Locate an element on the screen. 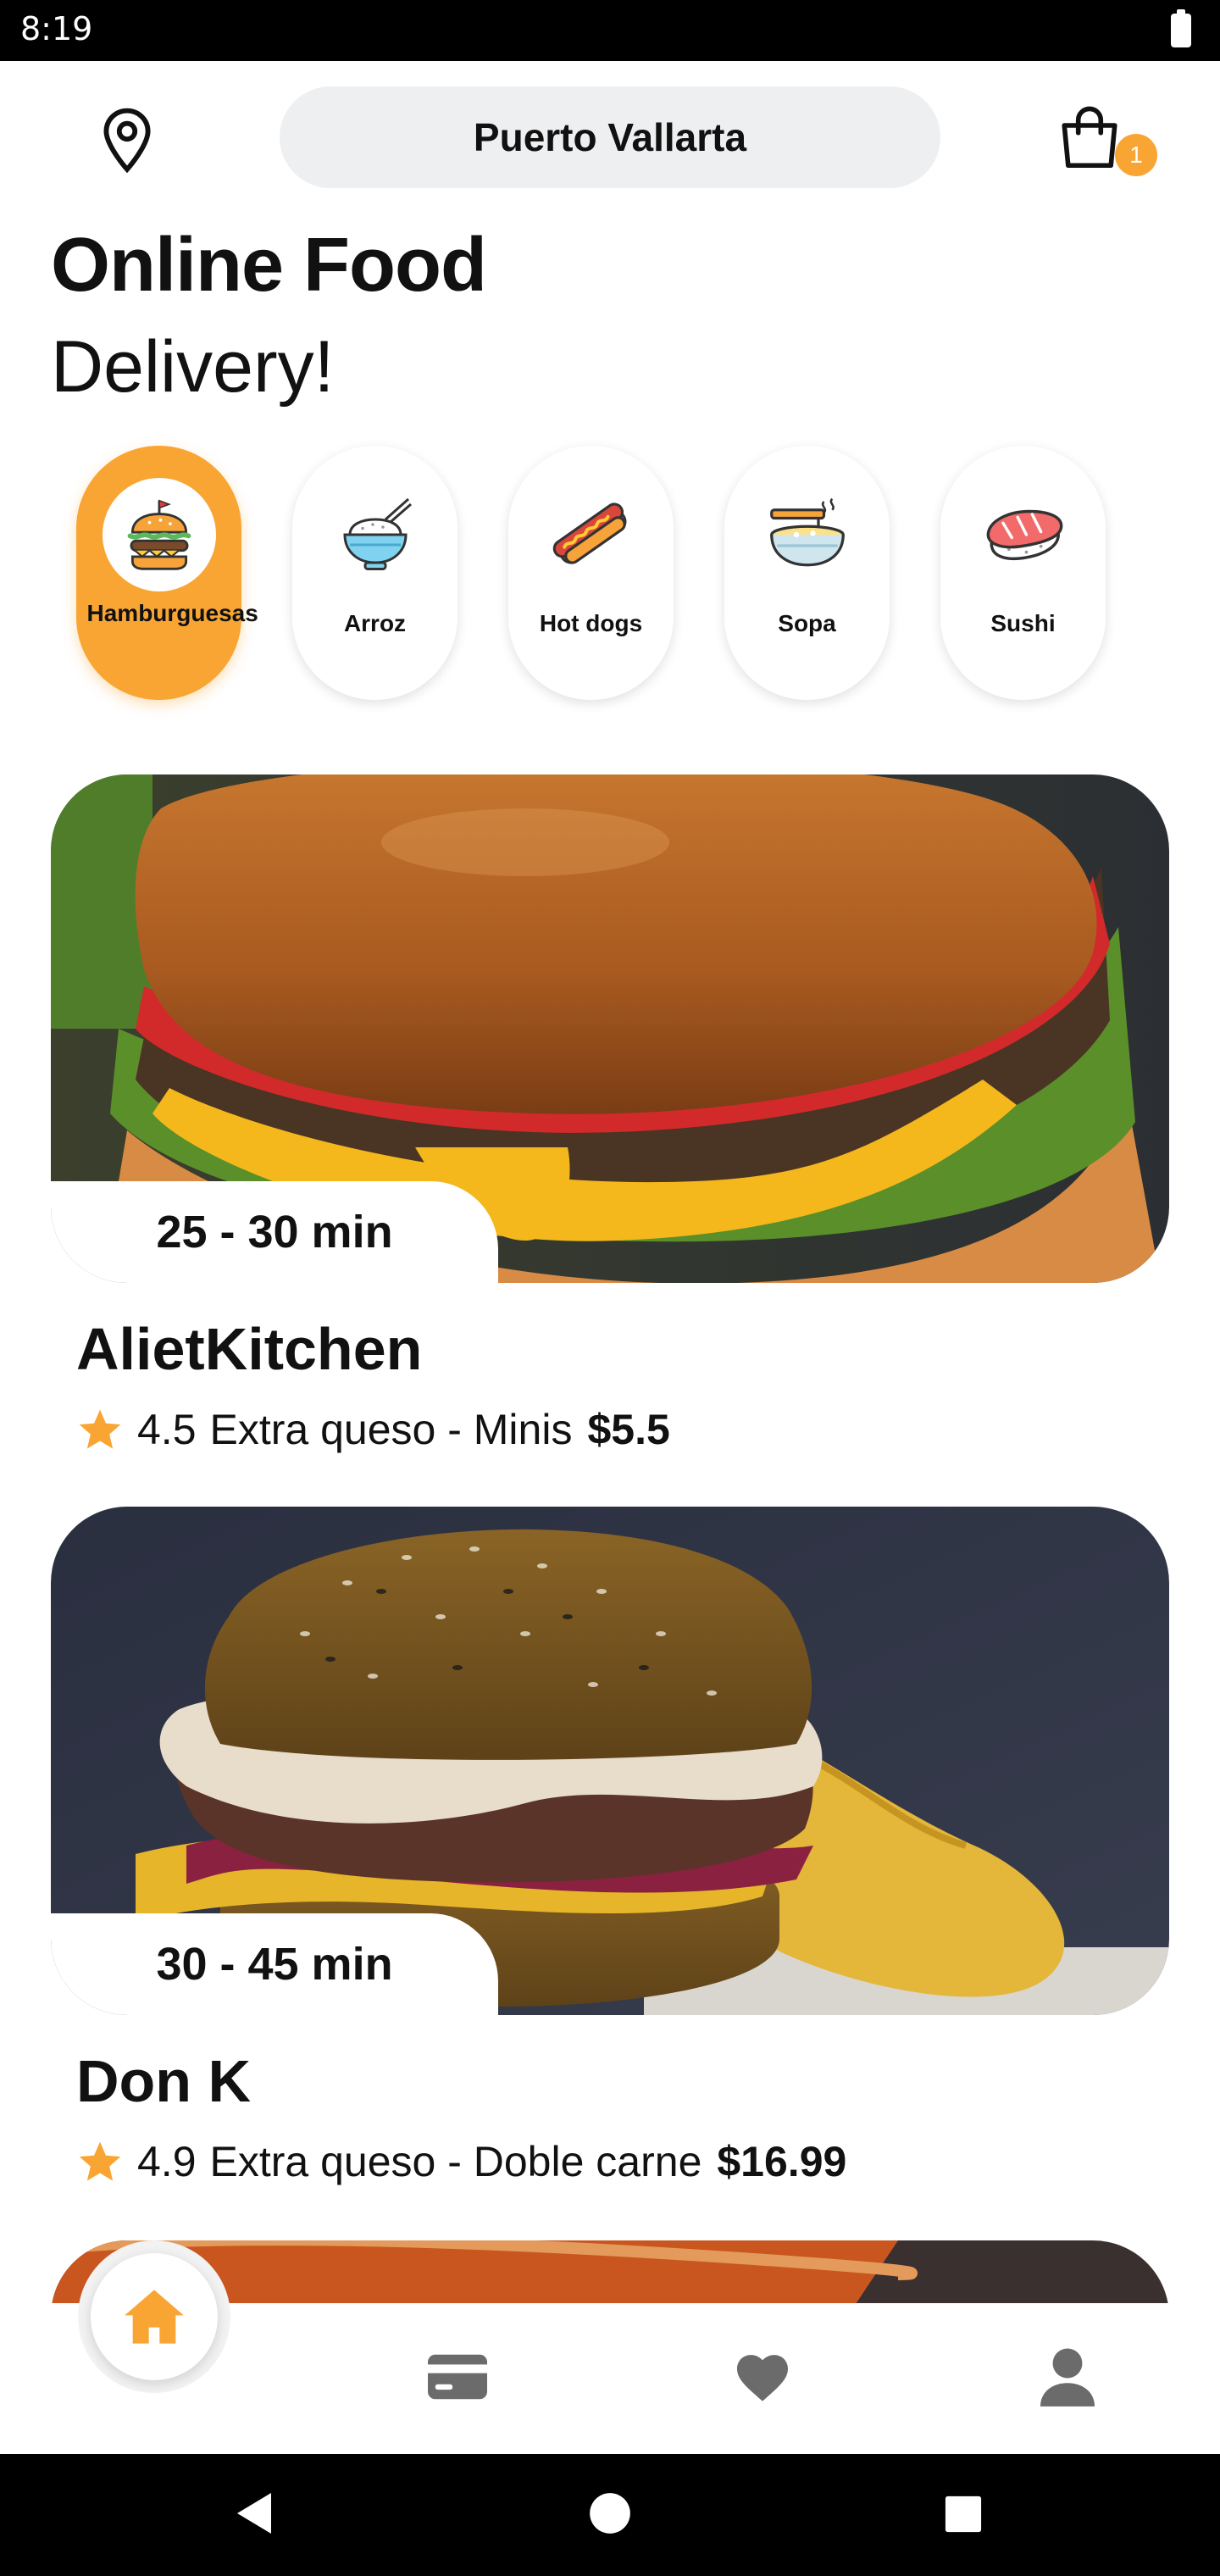 The image size is (1220, 2576). cart-count-badge: 1 is located at coordinates (1136, 155).